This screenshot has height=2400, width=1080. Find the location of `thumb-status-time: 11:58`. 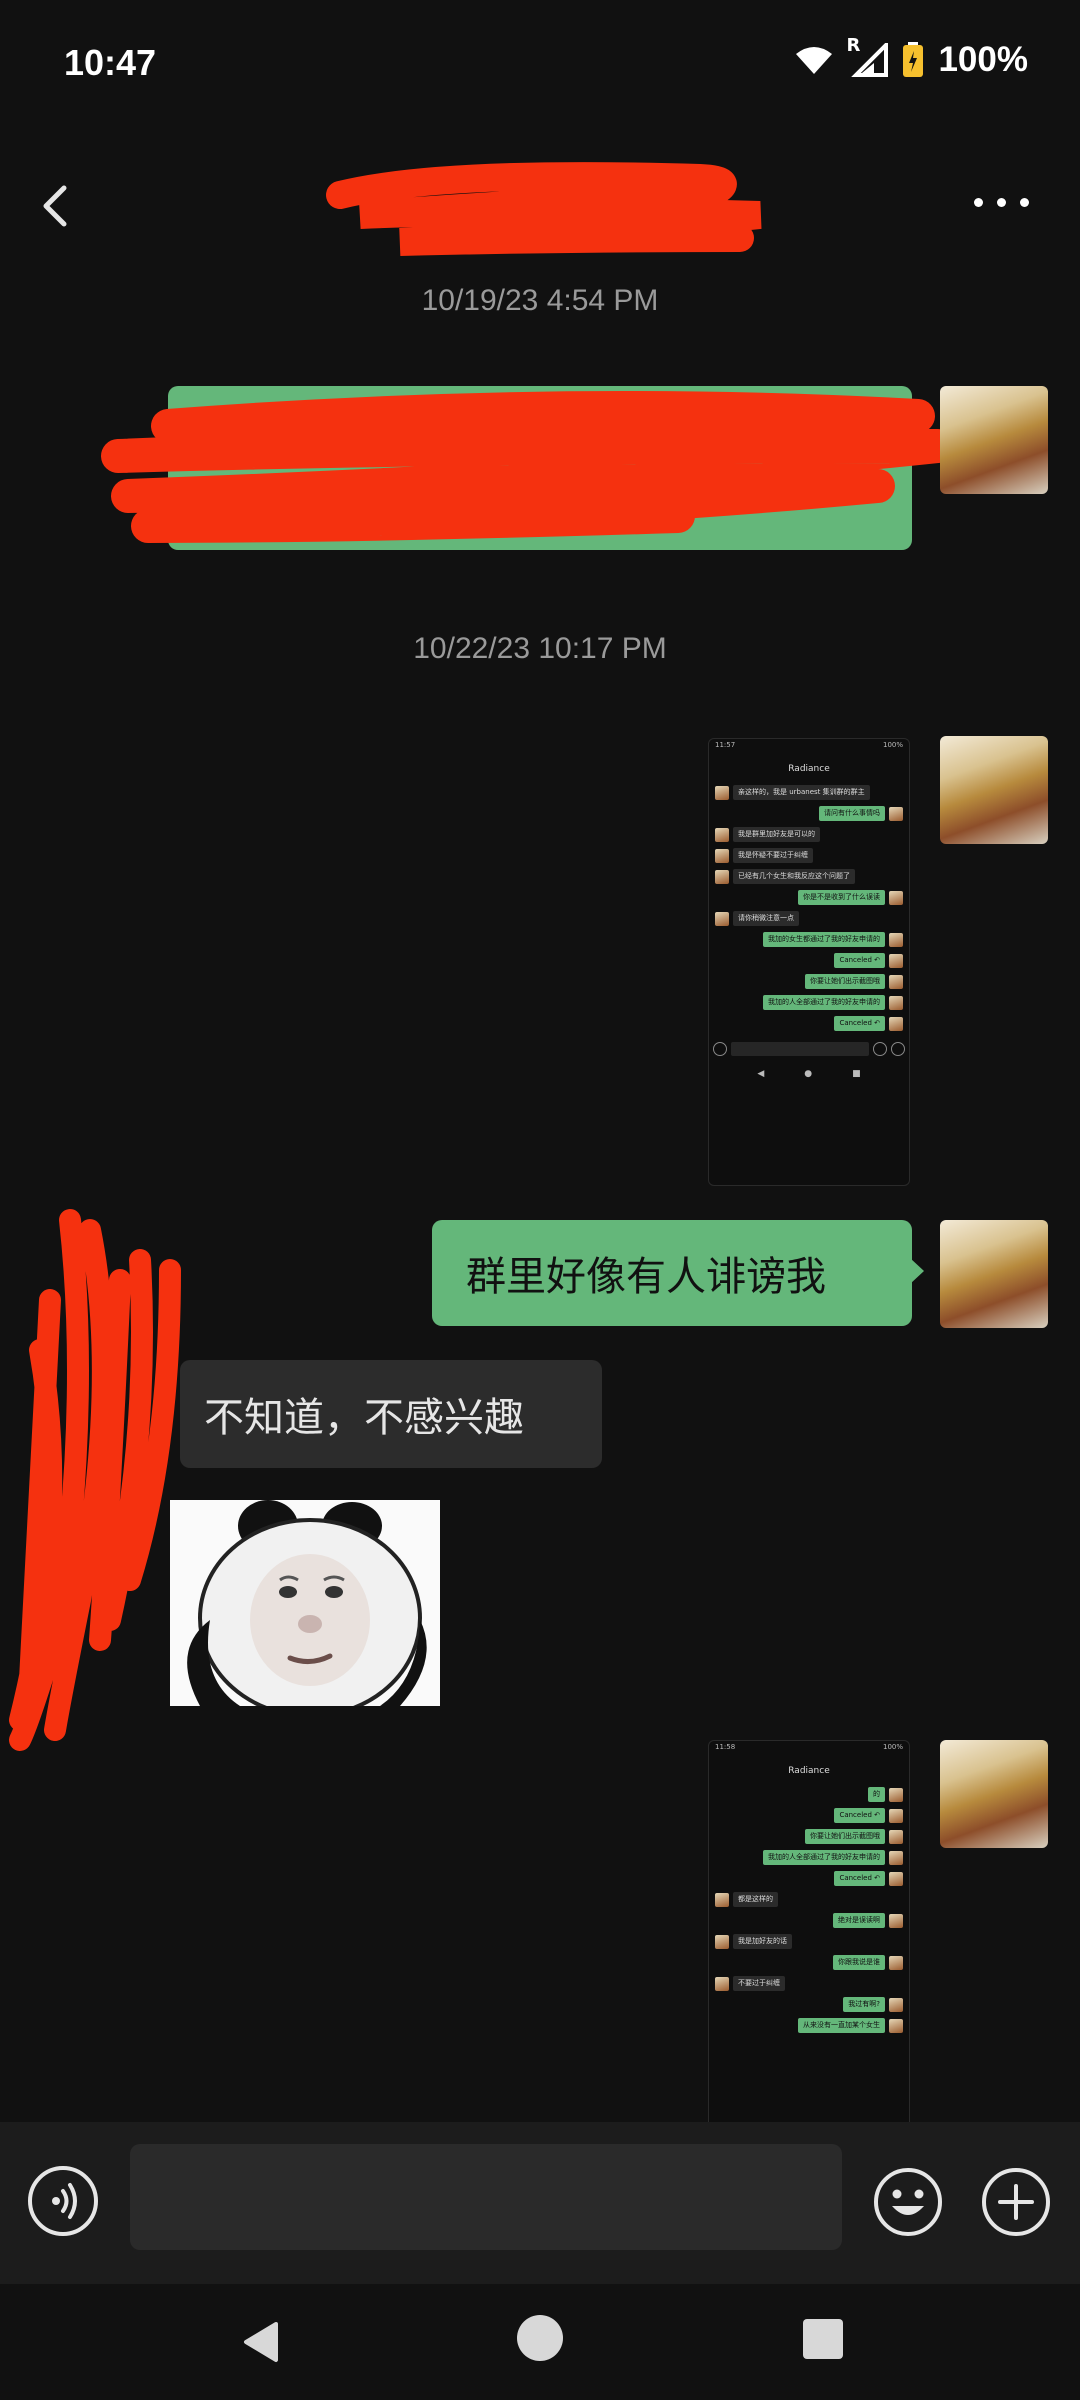

thumb-status-time: 11:58 is located at coordinates (725, 1747).